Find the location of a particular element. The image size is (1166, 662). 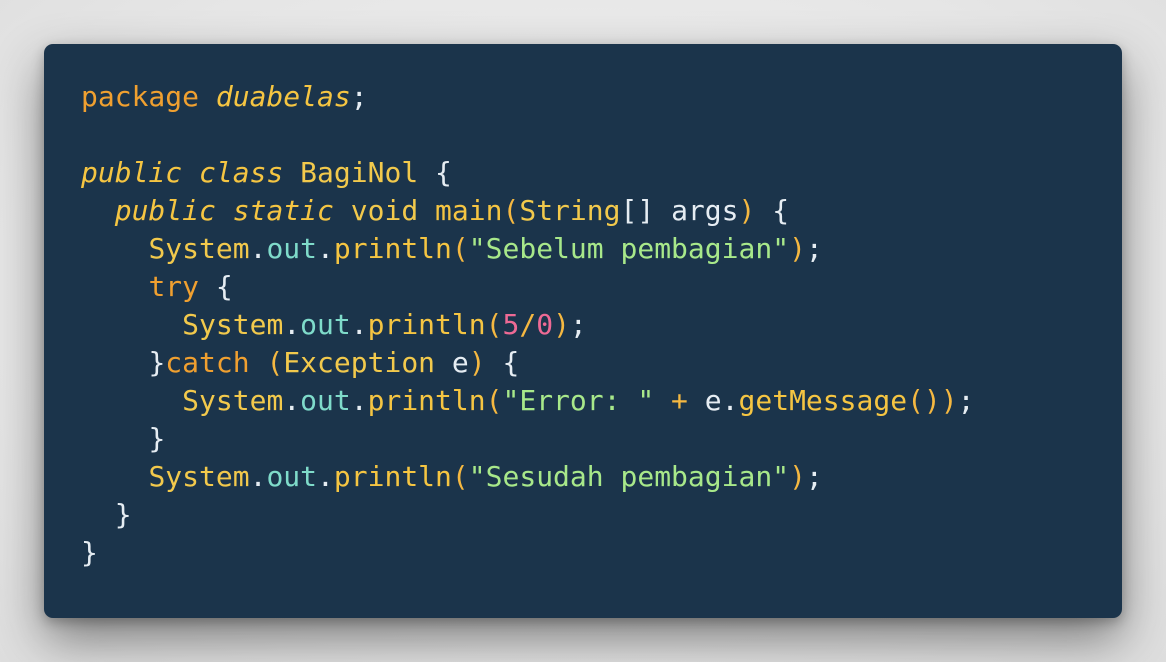

code-token: 0 is located at coordinates (545, 324).